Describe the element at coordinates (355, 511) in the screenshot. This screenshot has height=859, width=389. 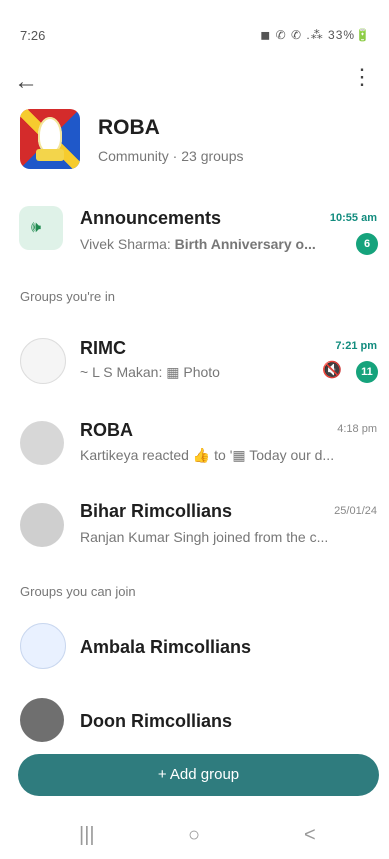
I see `group-time: 25/01/24` at that location.